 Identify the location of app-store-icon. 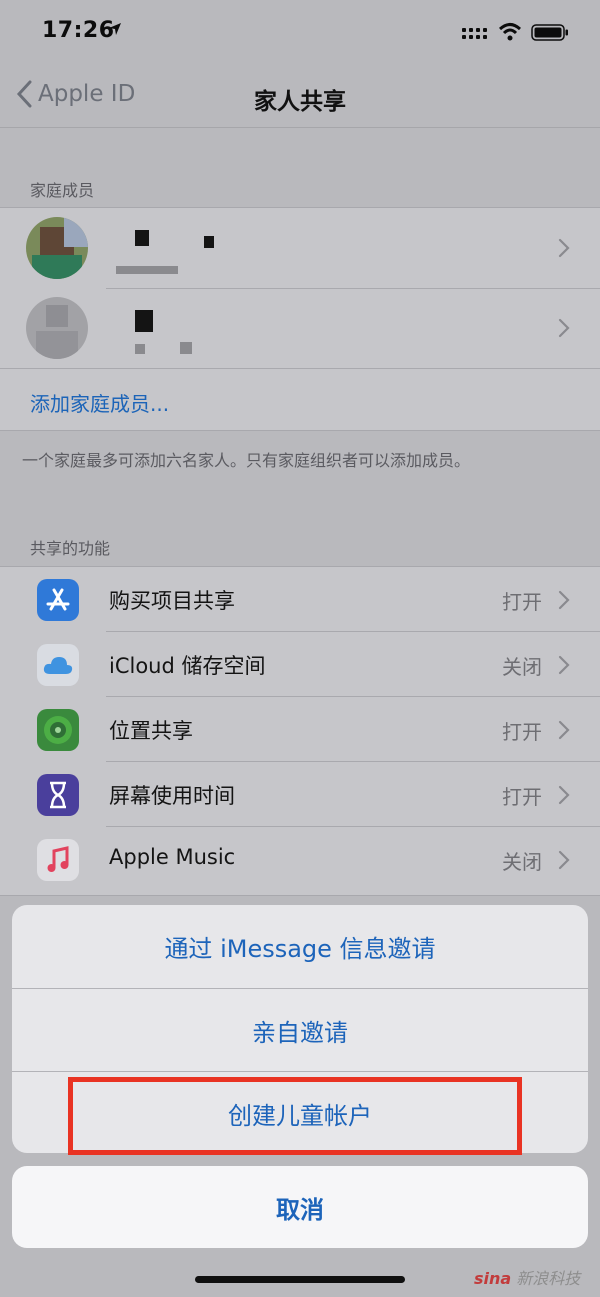
(58, 600).